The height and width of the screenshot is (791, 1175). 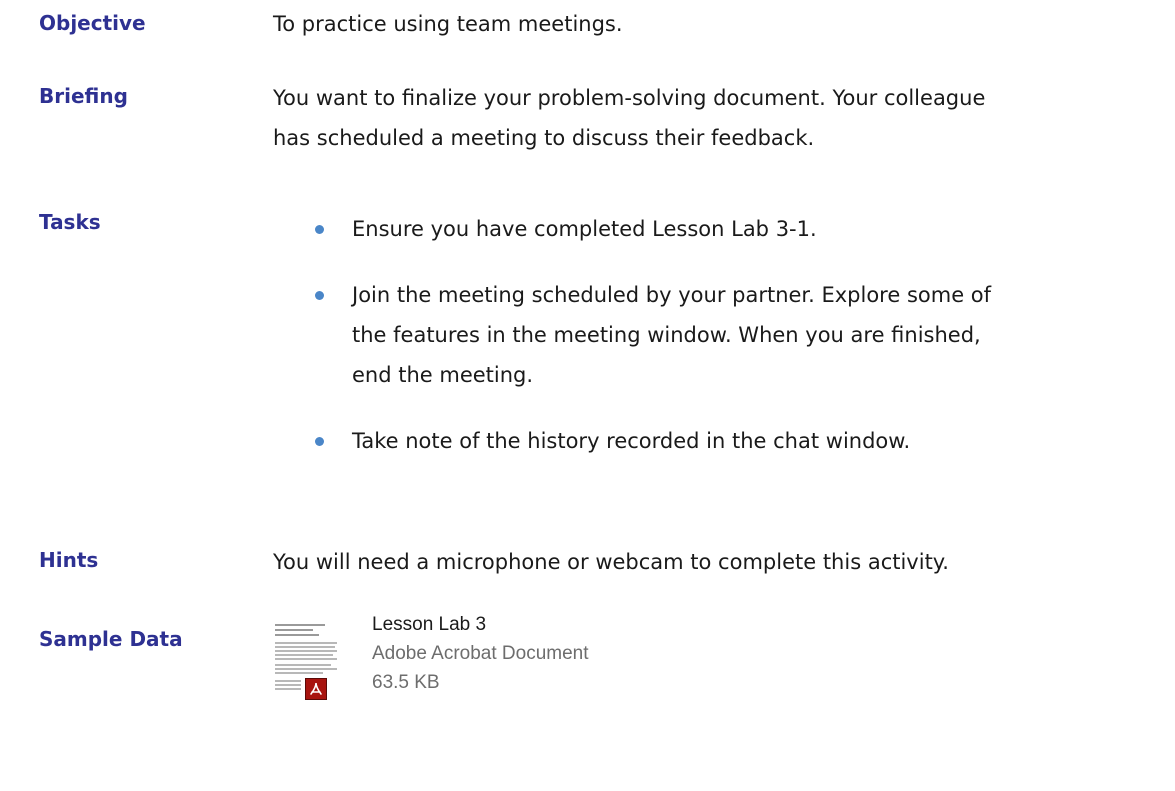 What do you see at coordinates (480, 653) in the screenshot?
I see `file-type: Adobe Acrobat Document` at bounding box center [480, 653].